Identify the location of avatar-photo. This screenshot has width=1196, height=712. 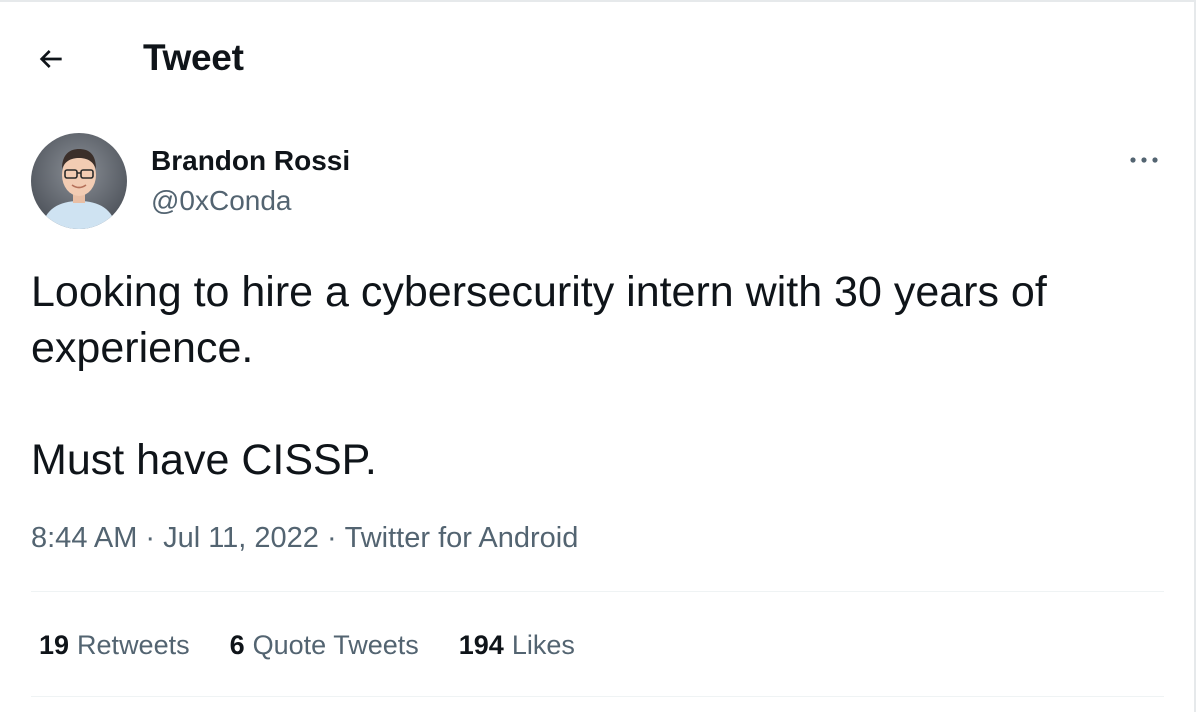
(79, 181).